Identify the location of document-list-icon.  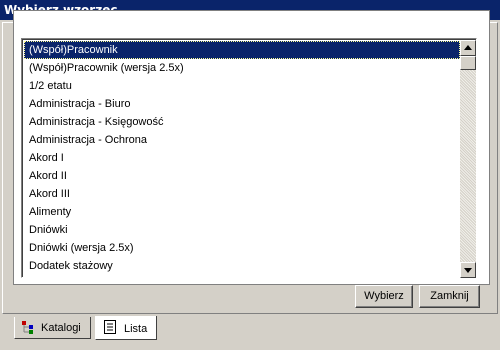
(110, 327).